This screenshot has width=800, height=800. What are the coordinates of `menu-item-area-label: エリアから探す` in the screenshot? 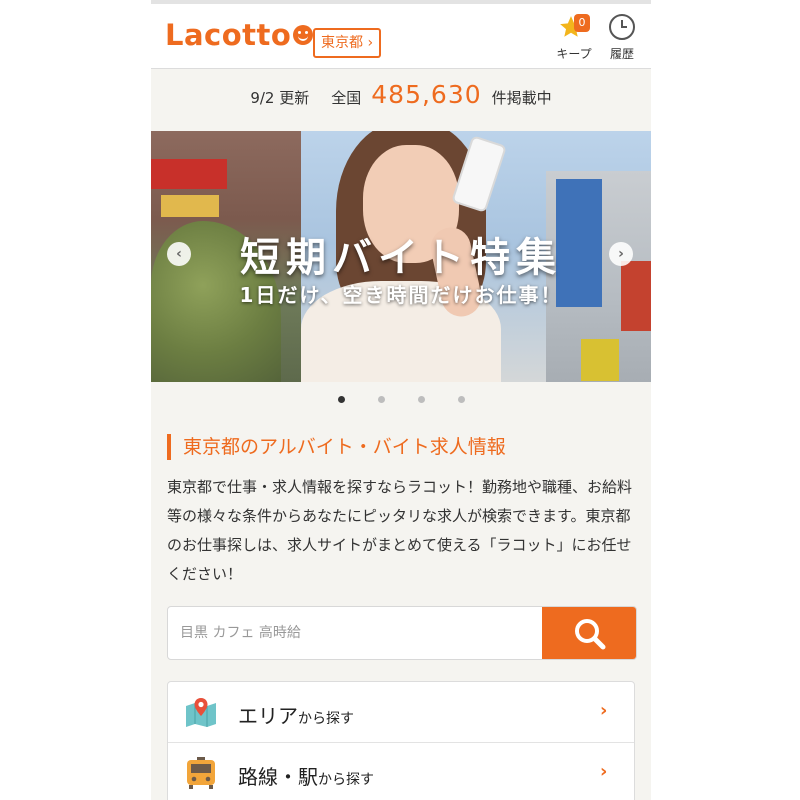 It's located at (296, 714).